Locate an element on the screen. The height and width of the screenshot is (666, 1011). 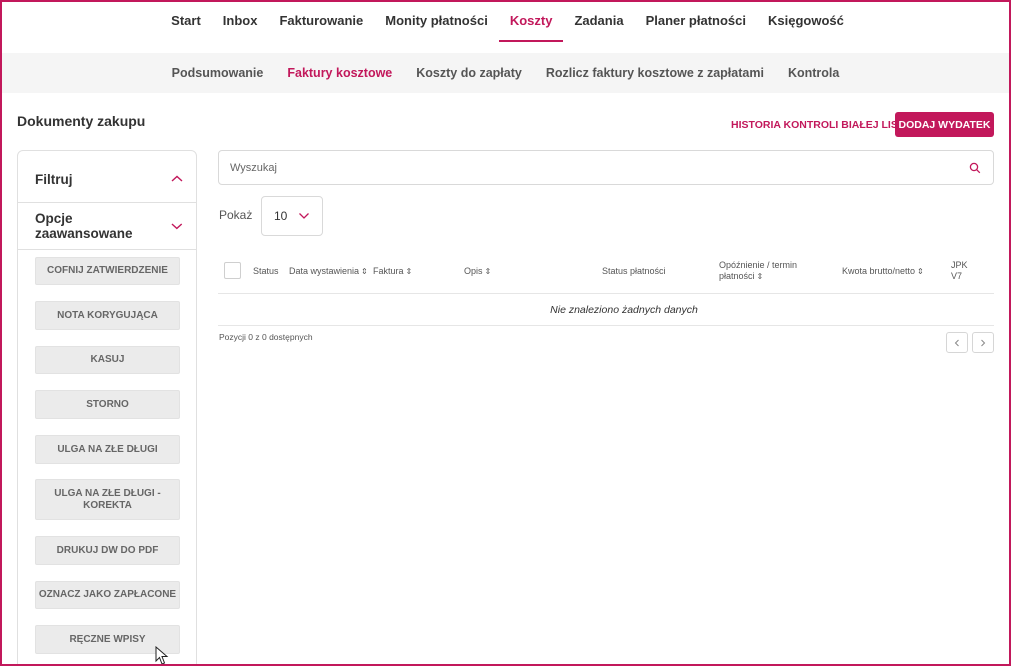
delete-button: KASUJ is located at coordinates (107, 360).